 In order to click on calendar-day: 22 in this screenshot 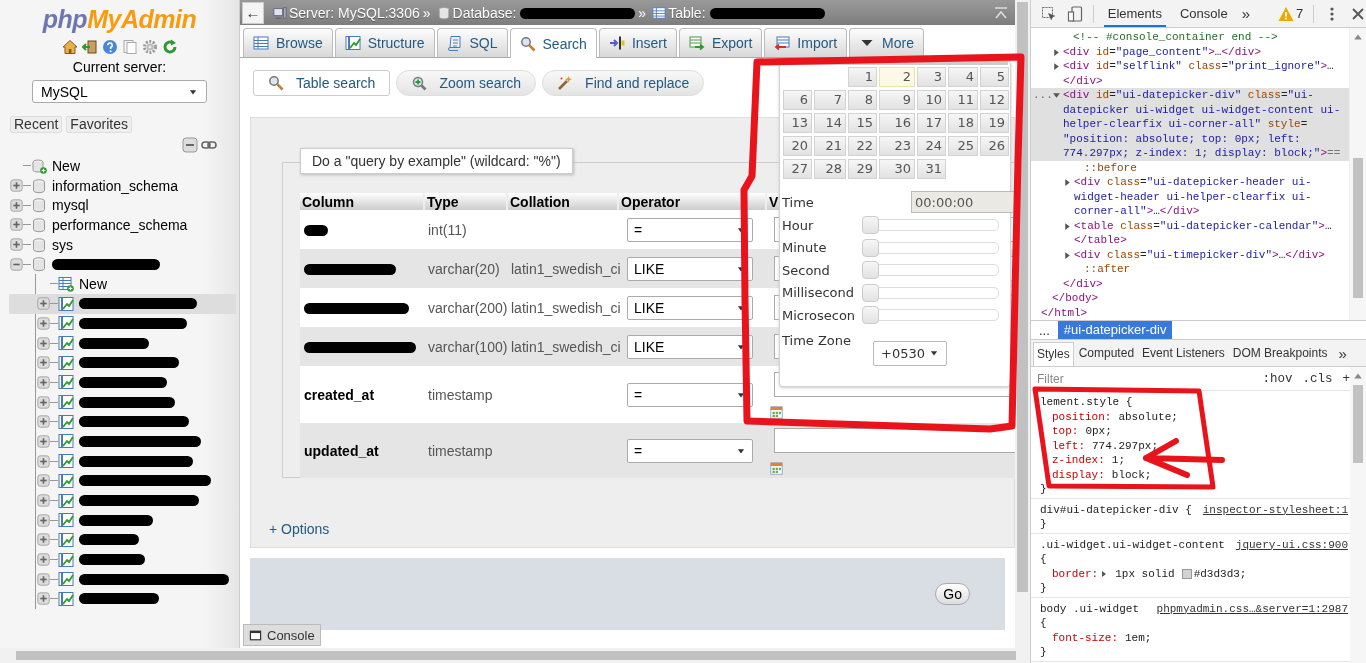, I will do `click(862, 146)`.